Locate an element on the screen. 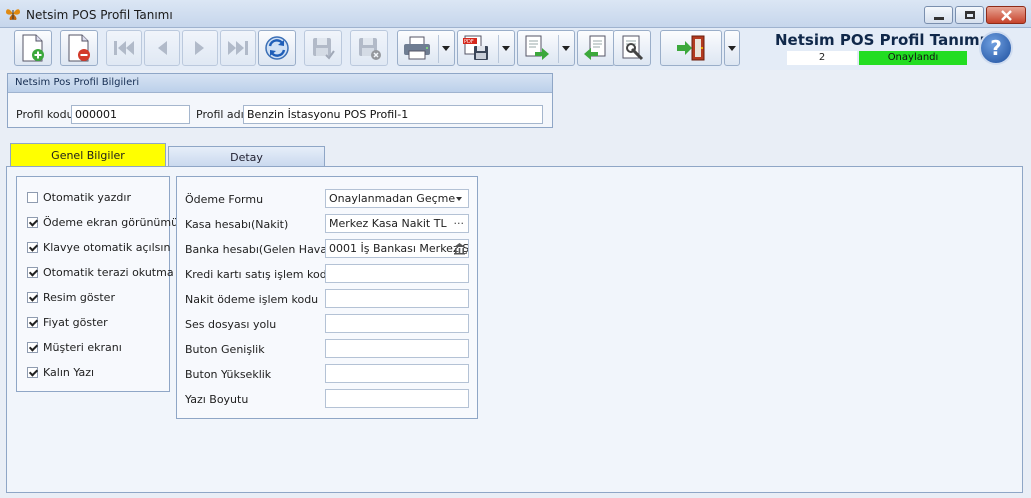 This screenshot has width=1031, height=498. last-record-button is located at coordinates (238, 48).